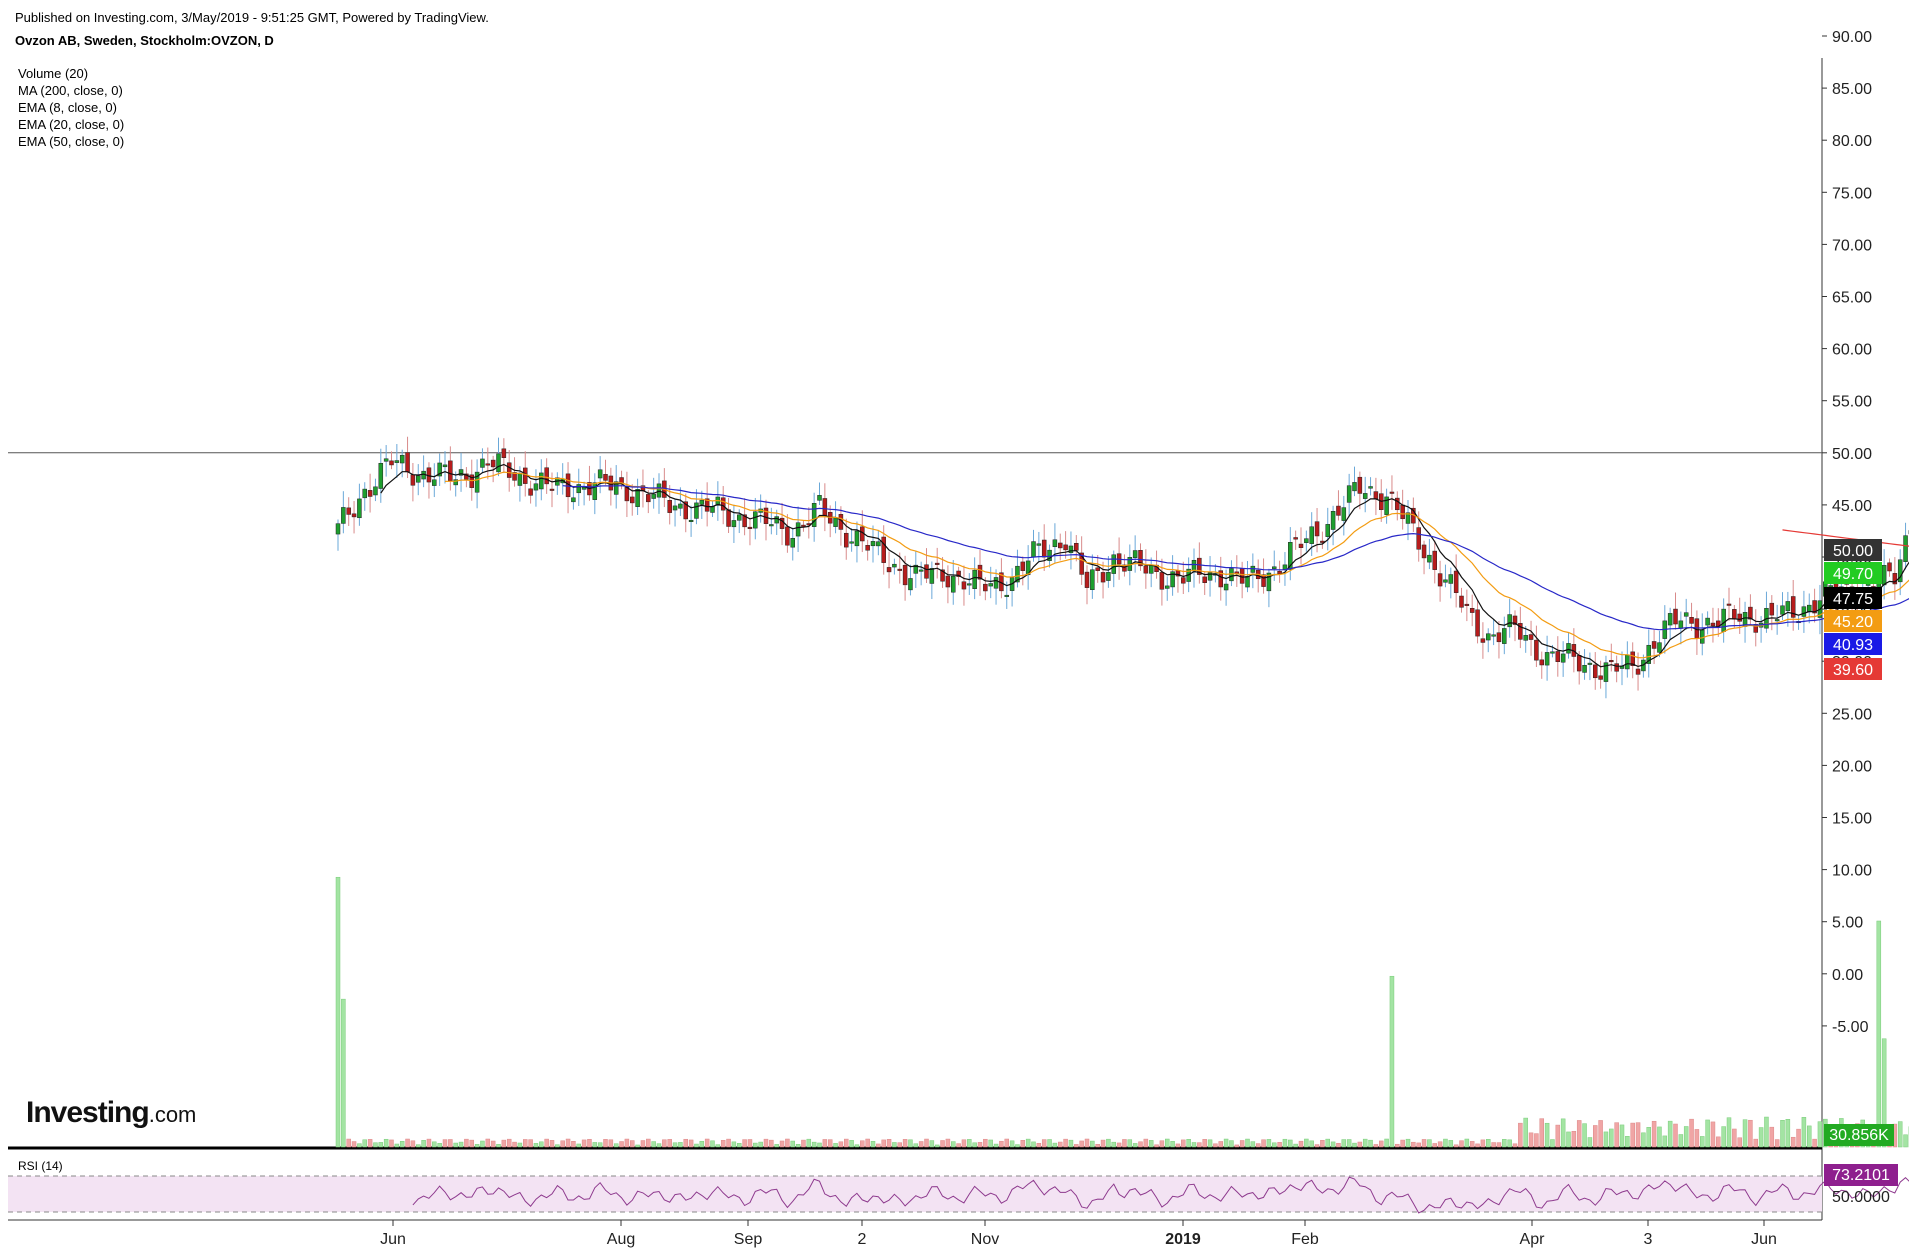 The height and width of the screenshot is (1254, 1909). What do you see at coordinates (53, 73) in the screenshot?
I see `indicator-volume: Volume (20)` at bounding box center [53, 73].